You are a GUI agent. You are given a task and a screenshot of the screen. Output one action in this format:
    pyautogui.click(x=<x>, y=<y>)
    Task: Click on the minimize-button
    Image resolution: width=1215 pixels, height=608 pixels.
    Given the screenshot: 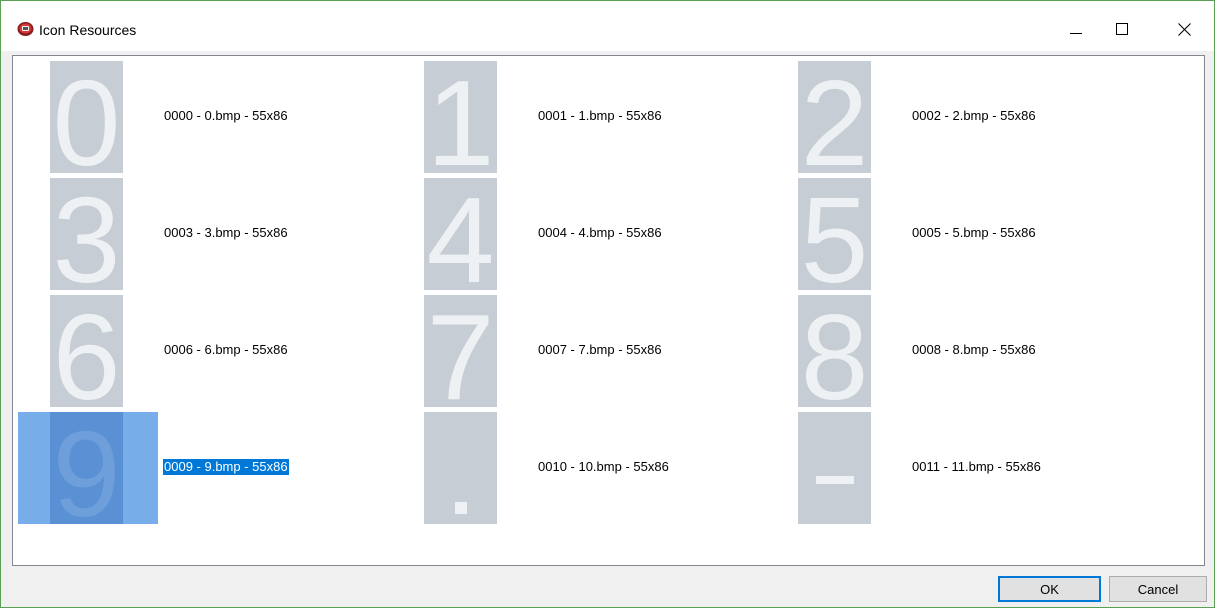 What is the action you would take?
    pyautogui.click(x=1076, y=29)
    